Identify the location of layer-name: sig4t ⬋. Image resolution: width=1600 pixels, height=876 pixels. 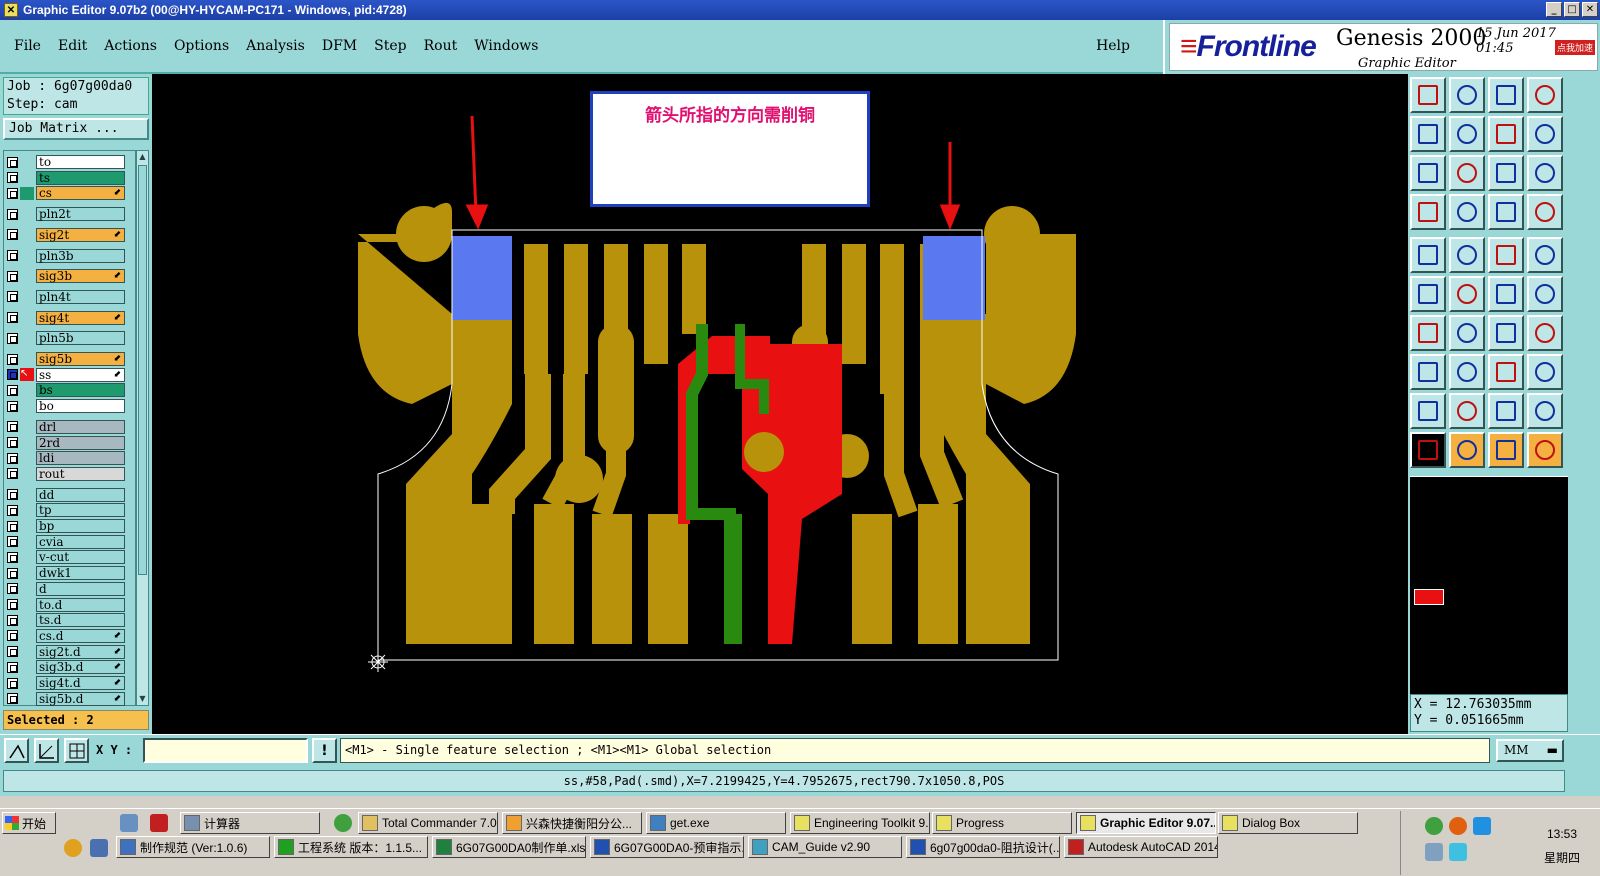
(80, 317).